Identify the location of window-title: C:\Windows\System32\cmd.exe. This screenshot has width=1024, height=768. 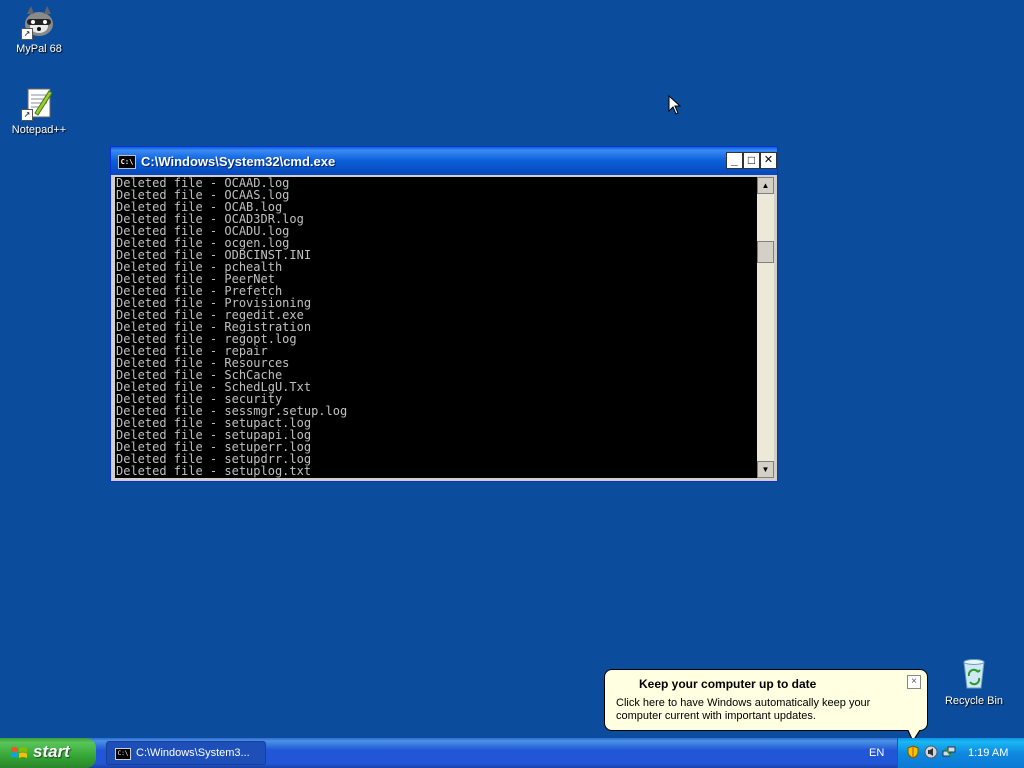
(238, 161).